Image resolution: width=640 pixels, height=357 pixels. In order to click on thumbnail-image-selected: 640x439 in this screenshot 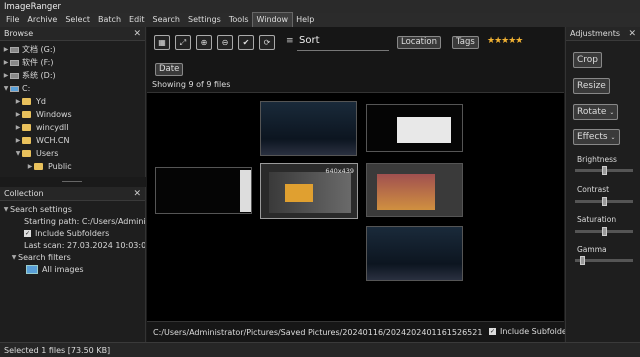, I will do `click(309, 191)`.